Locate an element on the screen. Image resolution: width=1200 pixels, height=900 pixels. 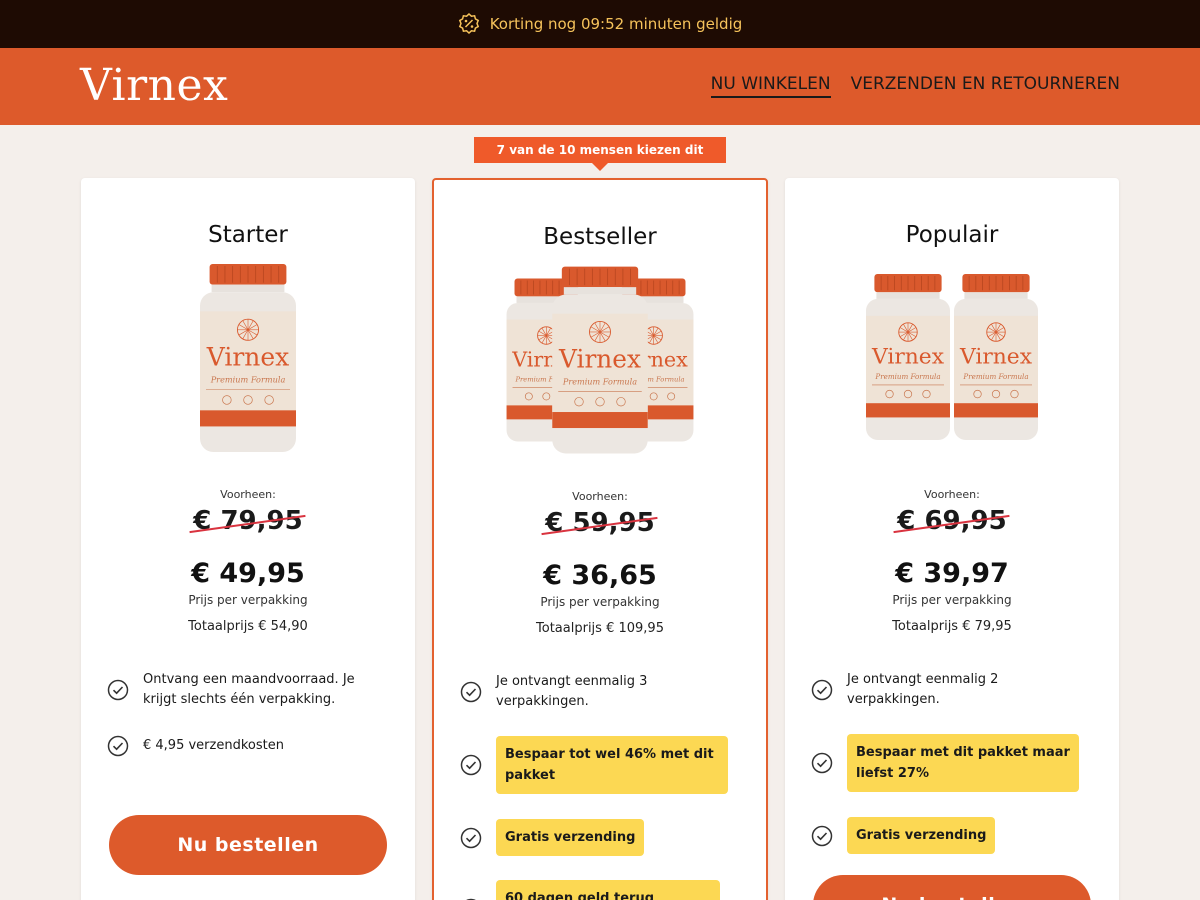
total-price: Totaalprijs € 109,95 is located at coordinates (600, 628).